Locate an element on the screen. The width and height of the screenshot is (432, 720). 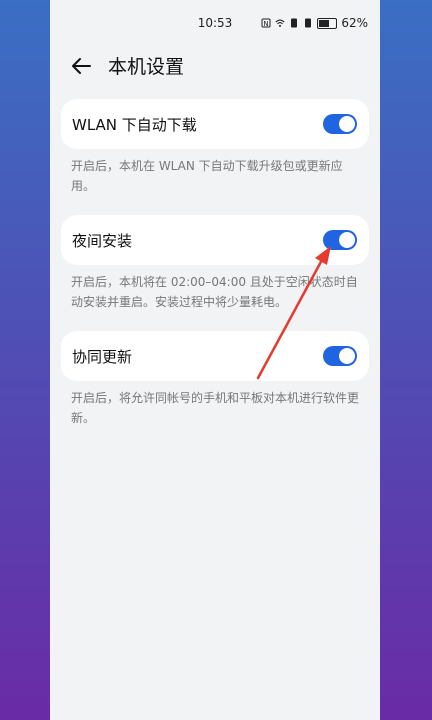
nfc-icon: N is located at coordinates (266, 23).